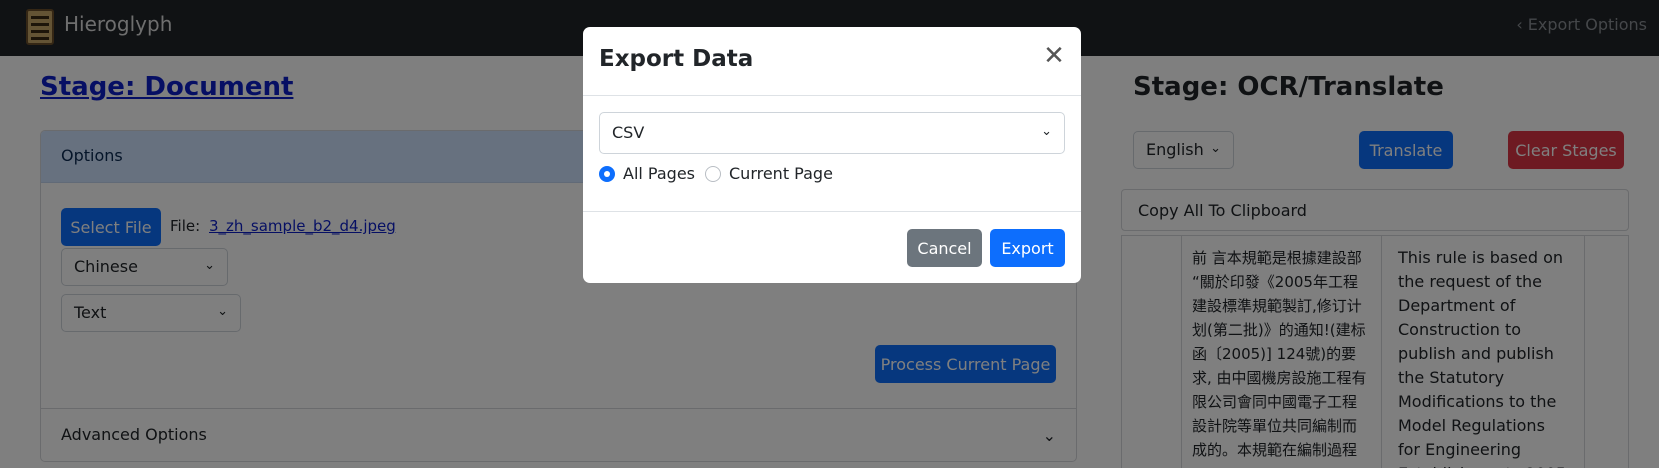  I want to click on modal-header-divider, so click(832, 95).